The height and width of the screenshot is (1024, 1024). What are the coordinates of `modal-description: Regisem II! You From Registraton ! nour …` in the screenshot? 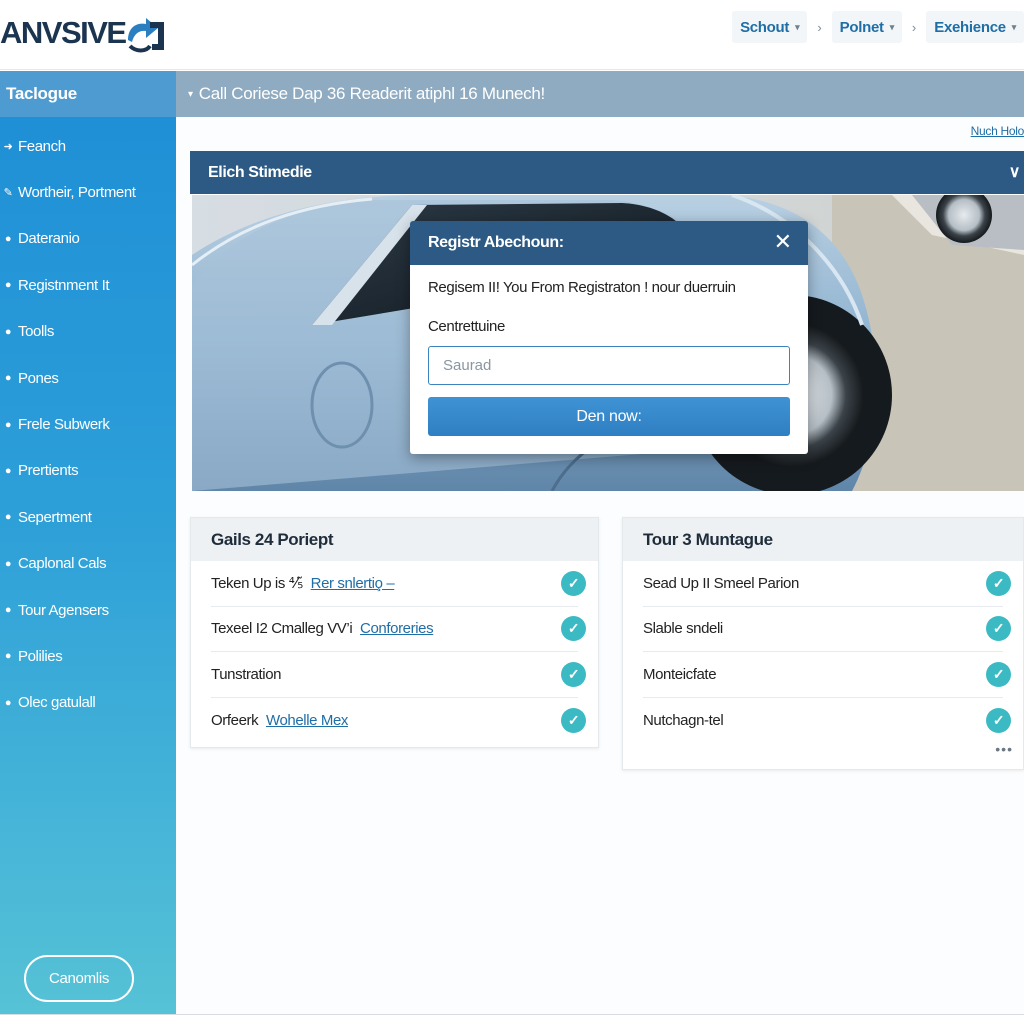 It's located at (582, 287).